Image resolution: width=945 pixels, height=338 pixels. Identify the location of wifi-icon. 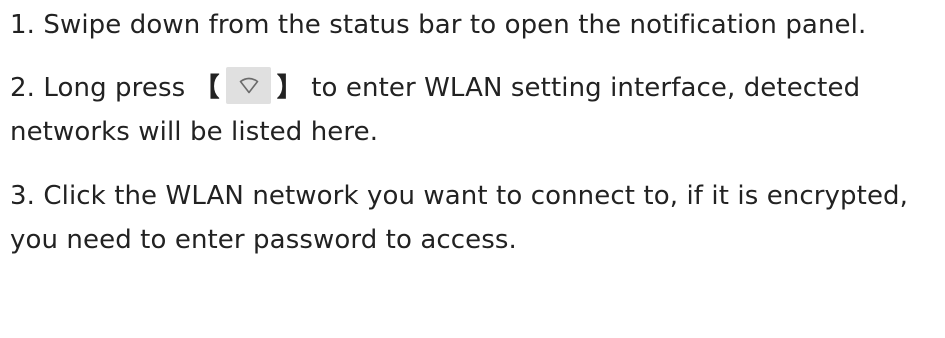
(248, 85).